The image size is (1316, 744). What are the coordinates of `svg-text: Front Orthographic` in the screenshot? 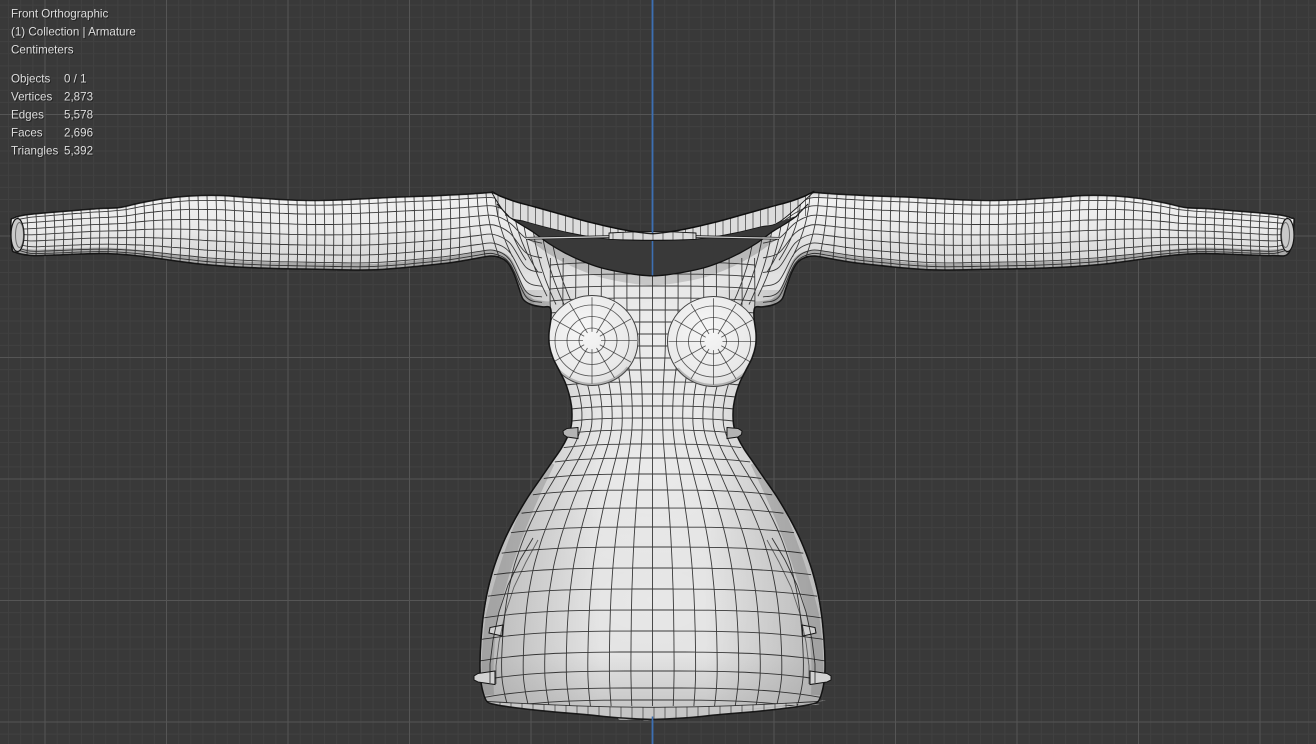 It's located at (60, 14).